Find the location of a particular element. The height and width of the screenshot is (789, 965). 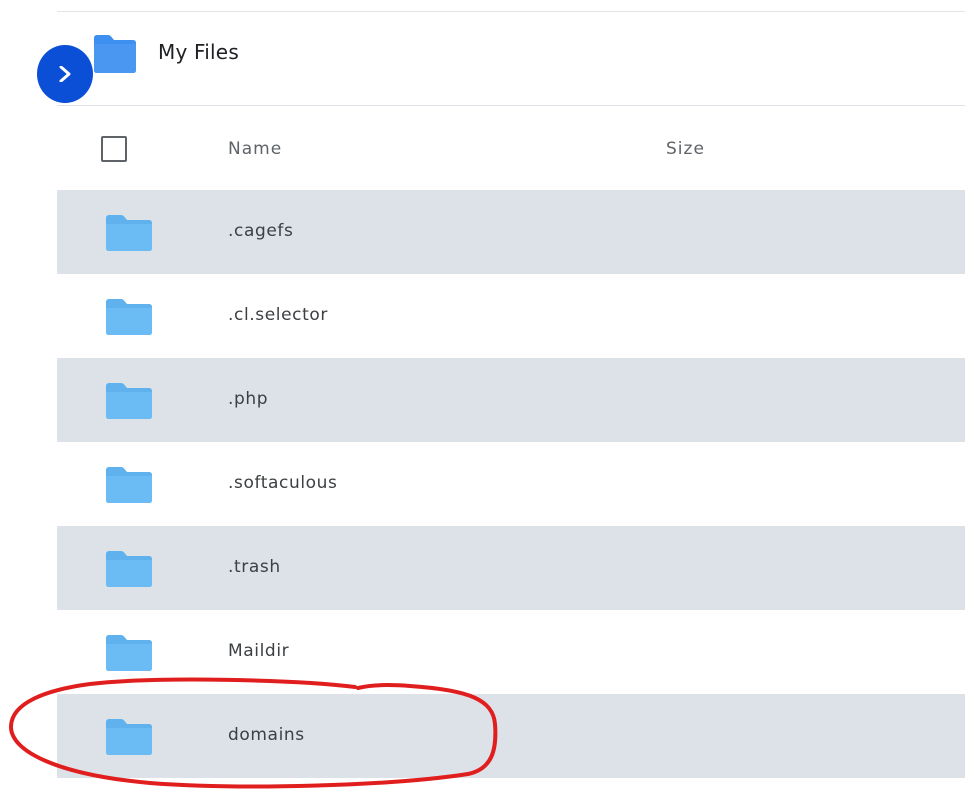

table-row: .cagefs is located at coordinates (511, 232).